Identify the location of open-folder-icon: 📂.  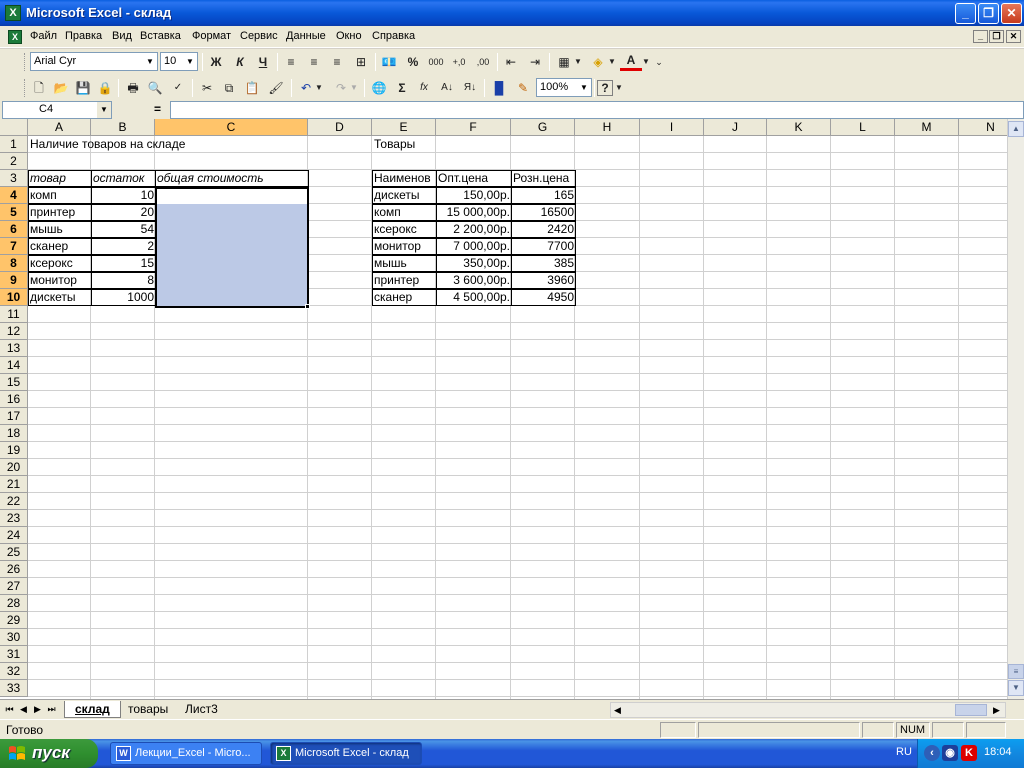
(61, 88).